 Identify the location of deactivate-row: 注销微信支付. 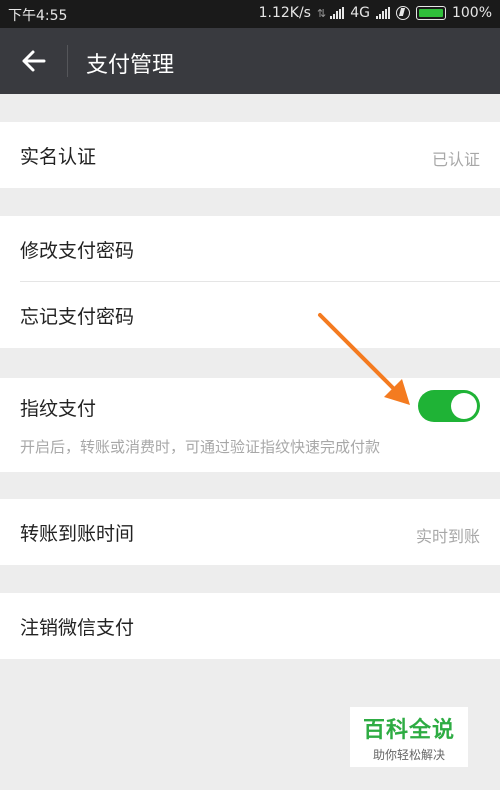
(250, 626).